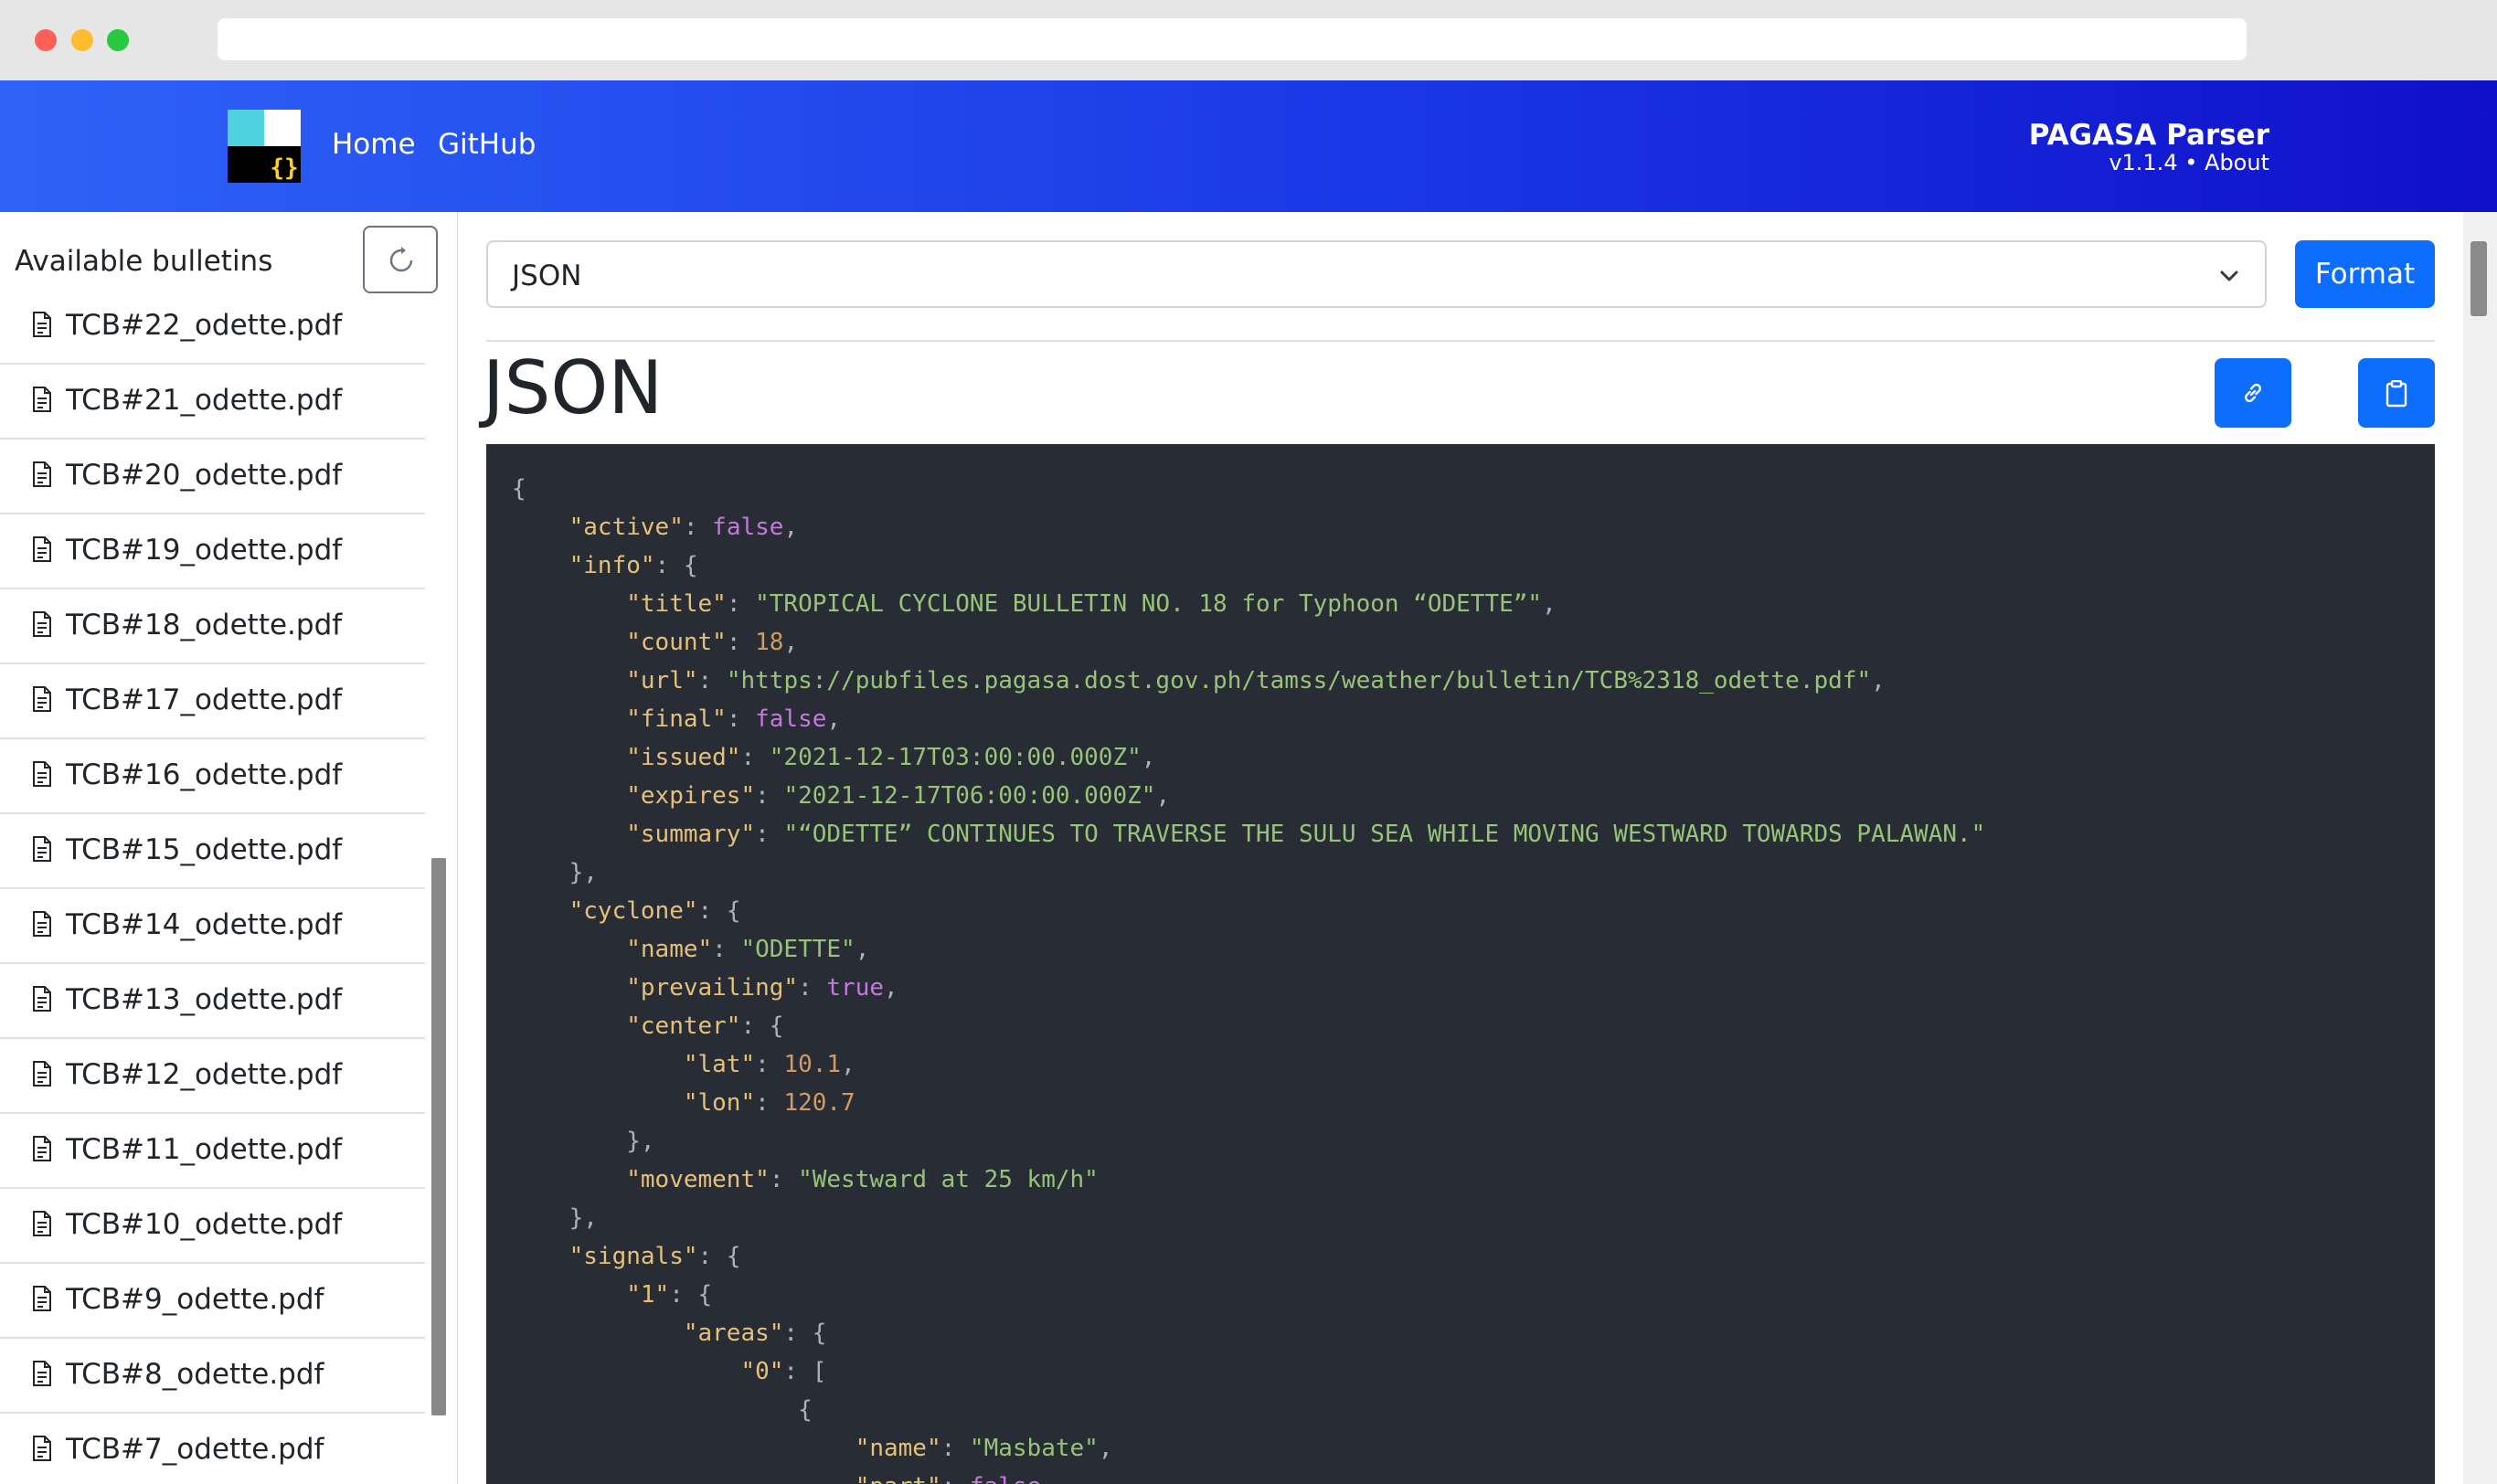  I want to click on maximize-window-button, so click(118, 40).